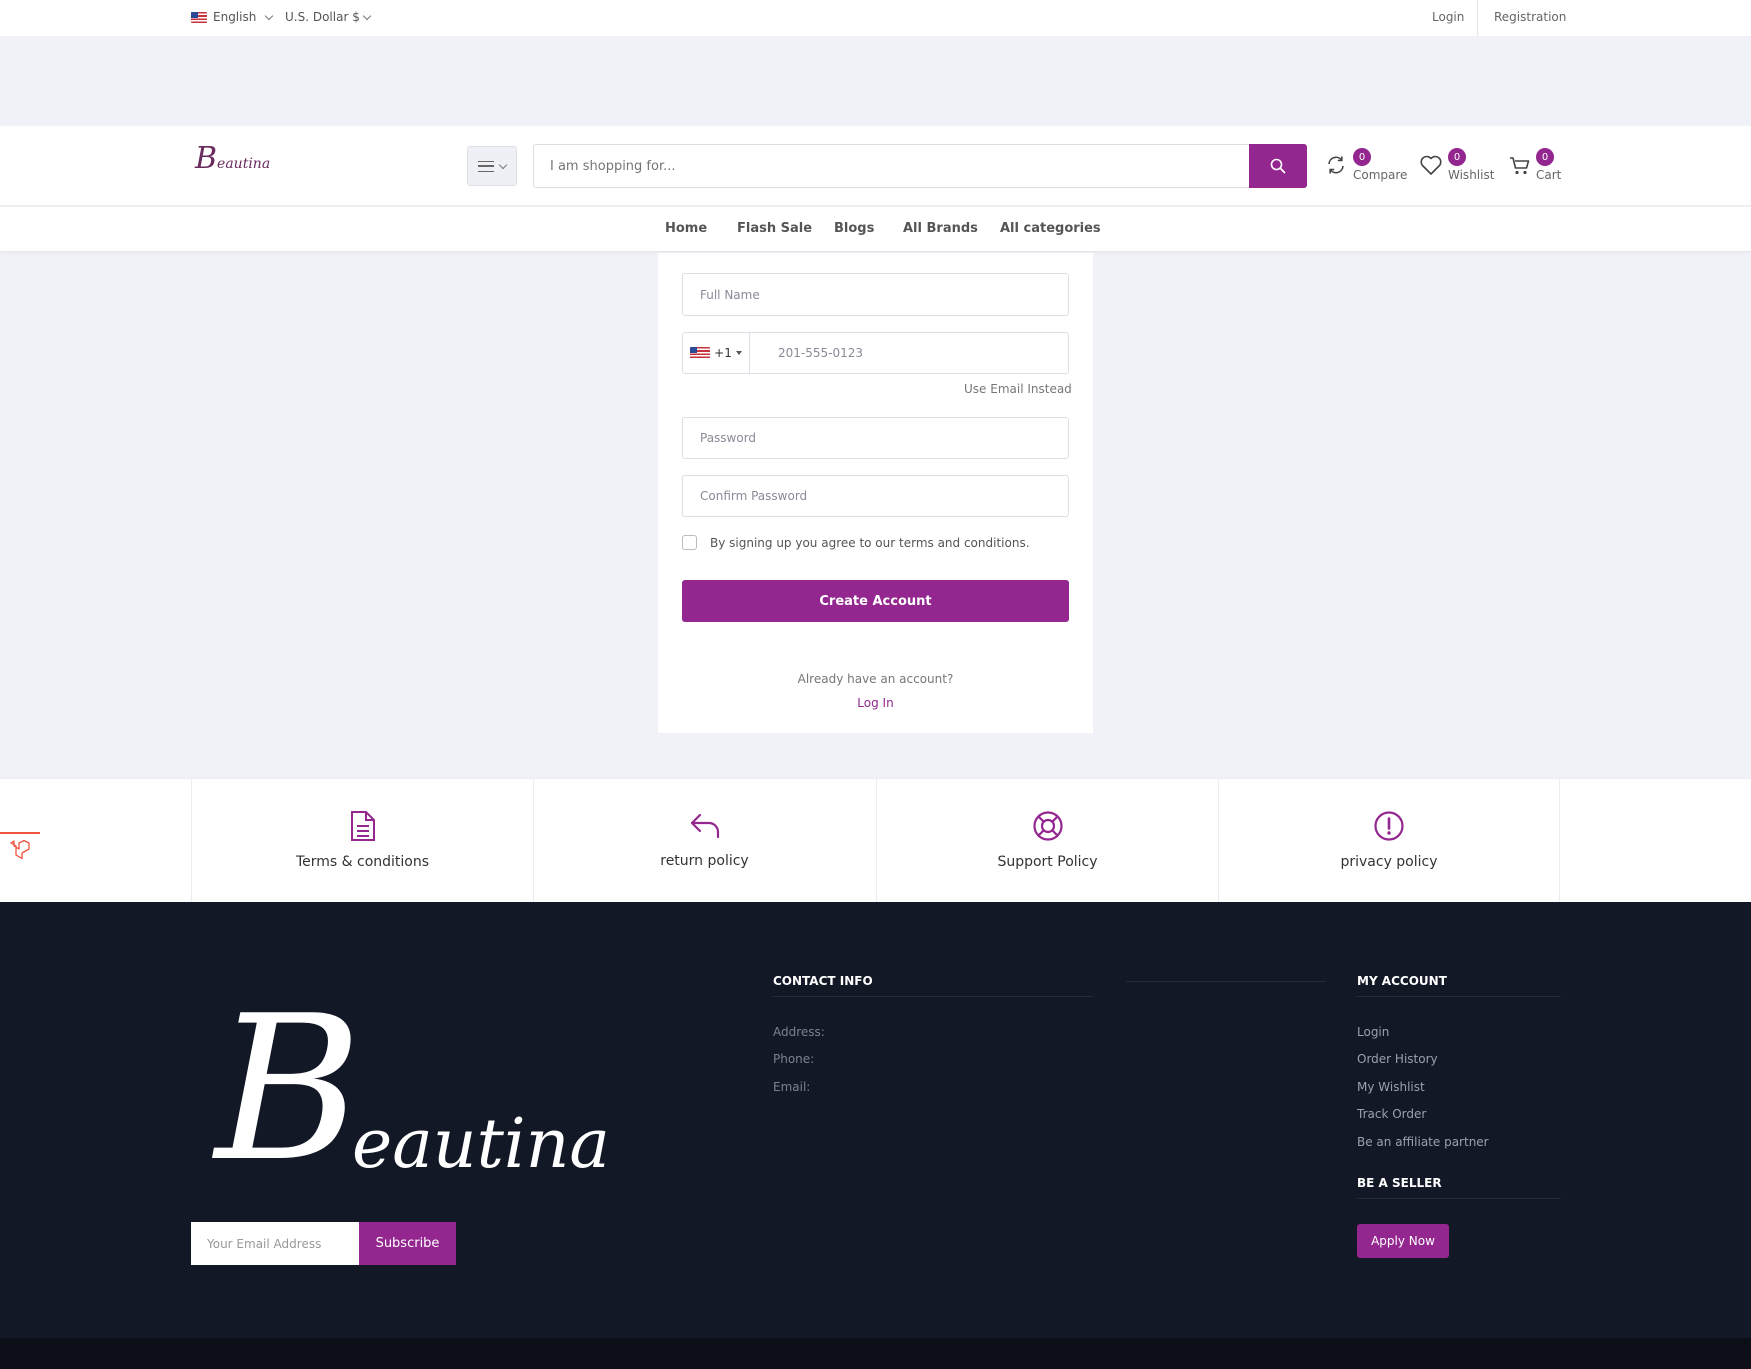  What do you see at coordinates (322, 17) in the screenshot?
I see `currency-label: U.S. Dollar $` at bounding box center [322, 17].